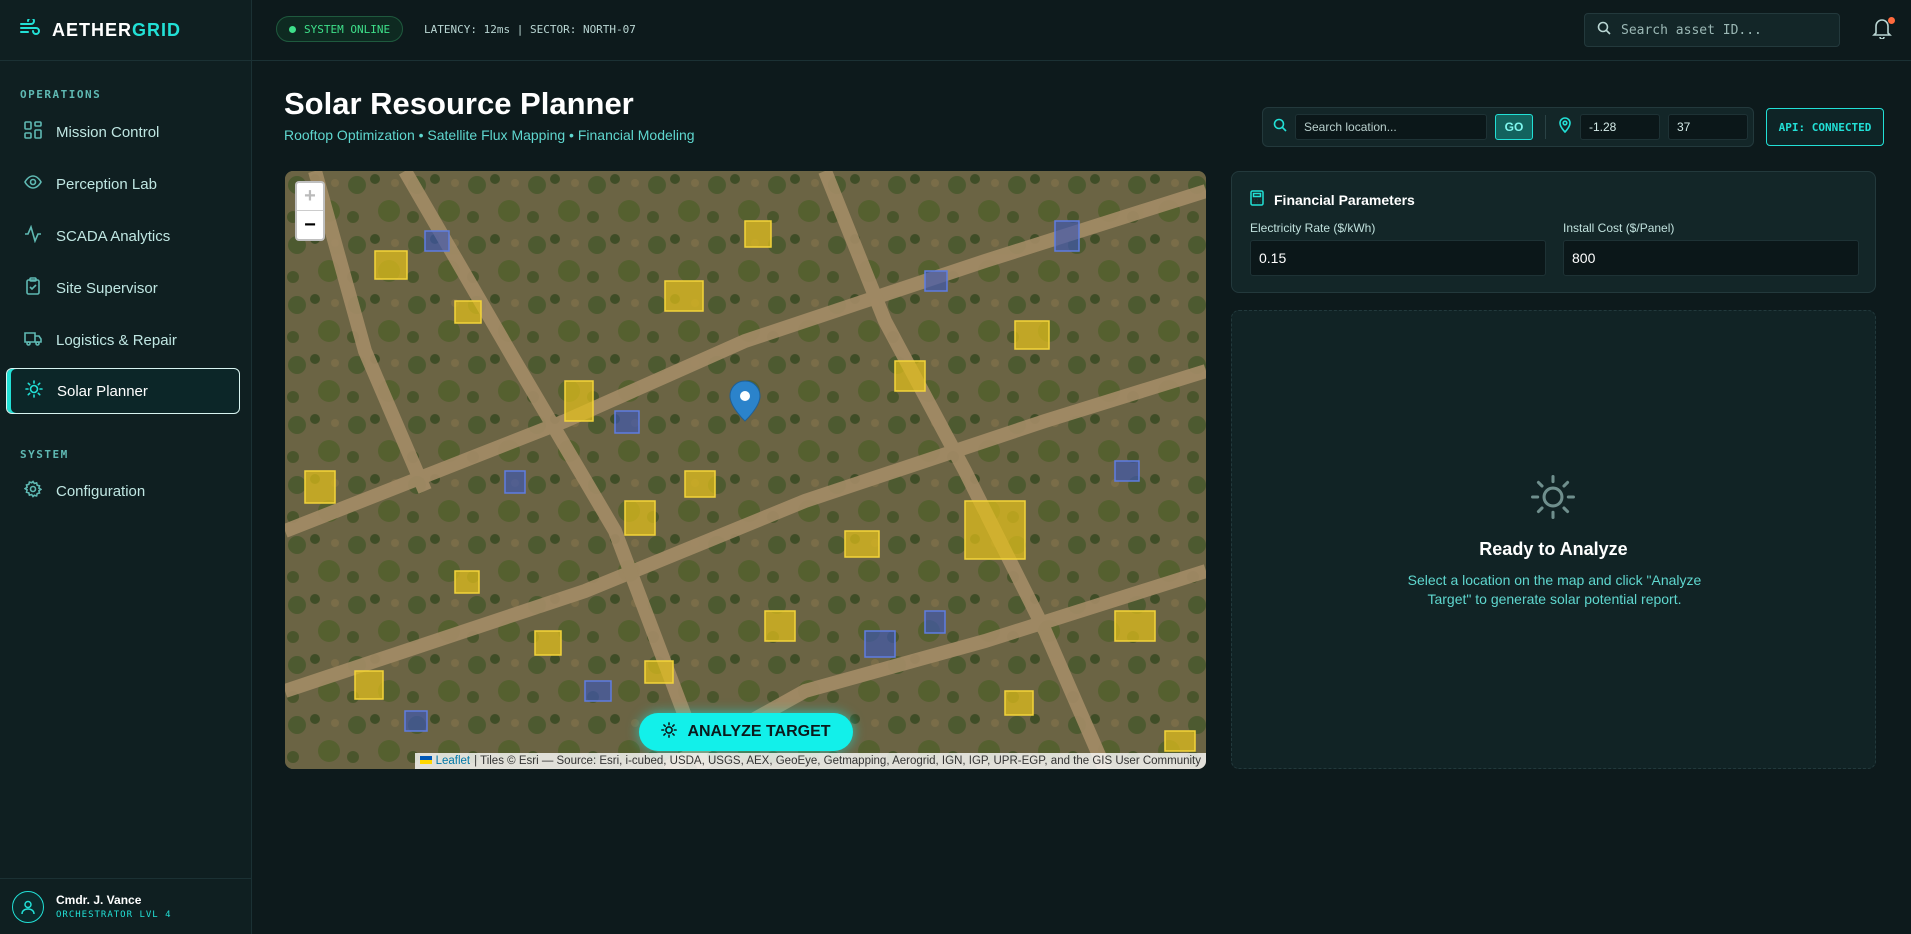 The image size is (1911, 934). What do you see at coordinates (116, 340) in the screenshot?
I see `sidebar-item-label: Logistics & Repair` at bounding box center [116, 340].